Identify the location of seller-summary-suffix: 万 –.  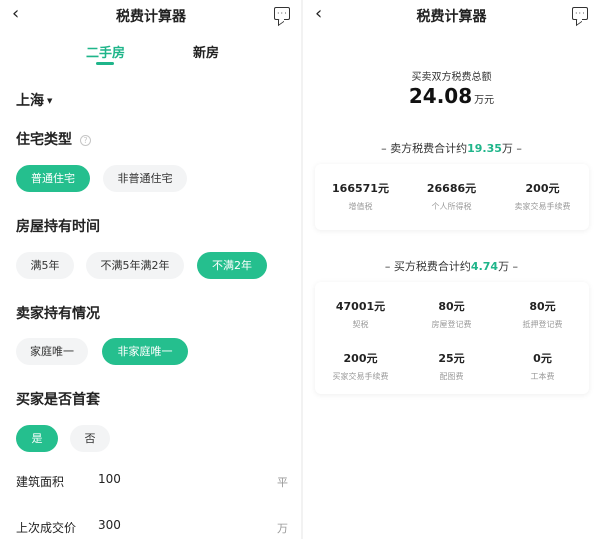
(511, 148).